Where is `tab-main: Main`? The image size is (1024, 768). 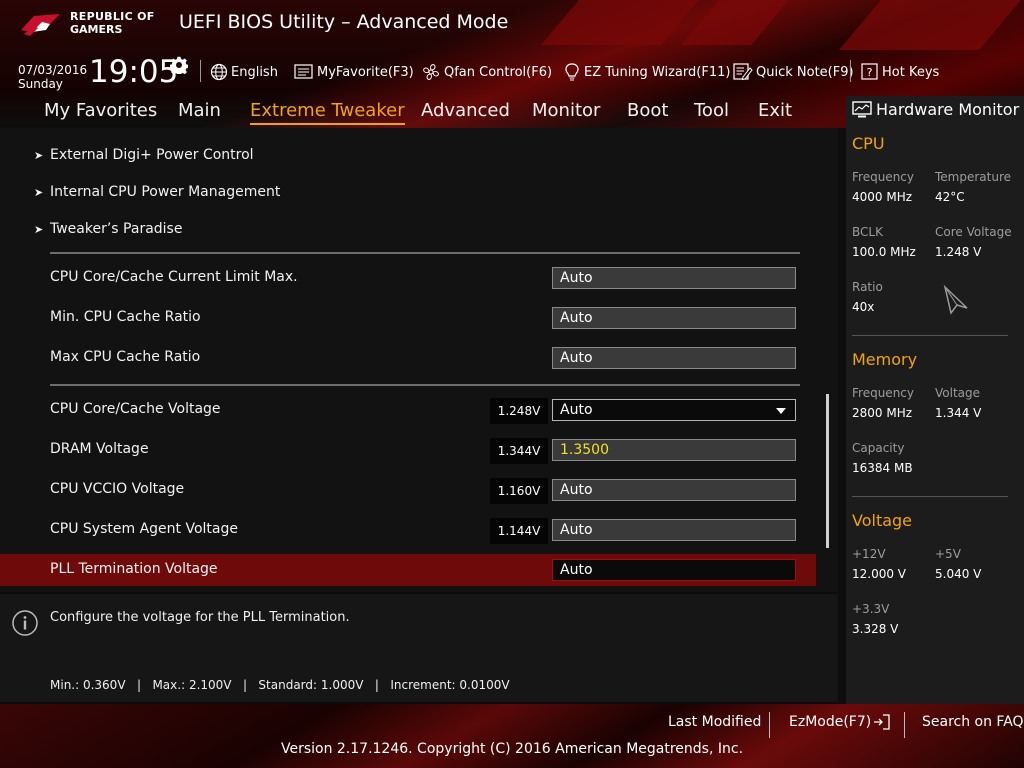
tab-main: Main is located at coordinates (199, 110).